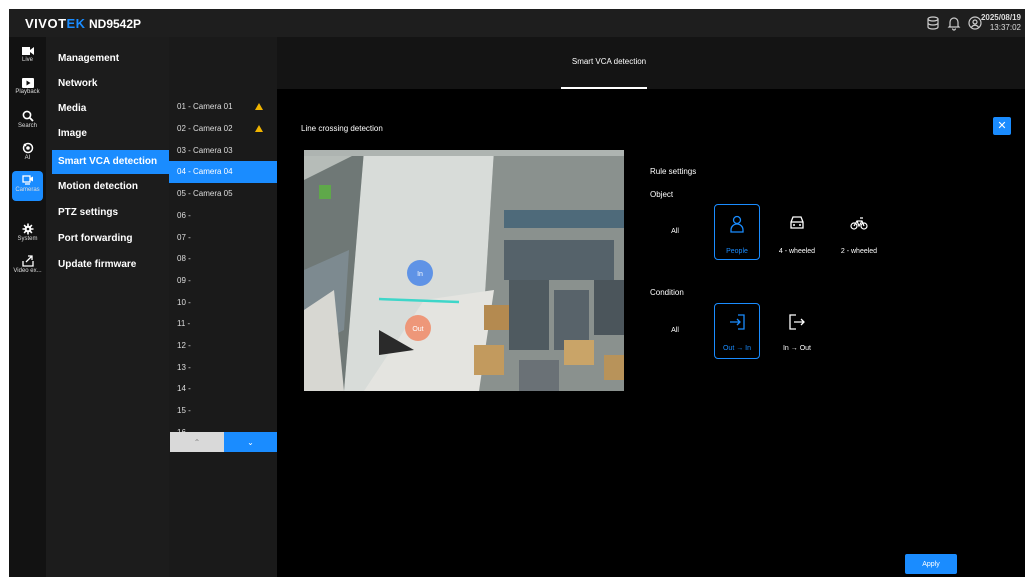  I want to click on rule-settings-title: Rule settings, so click(673, 171).